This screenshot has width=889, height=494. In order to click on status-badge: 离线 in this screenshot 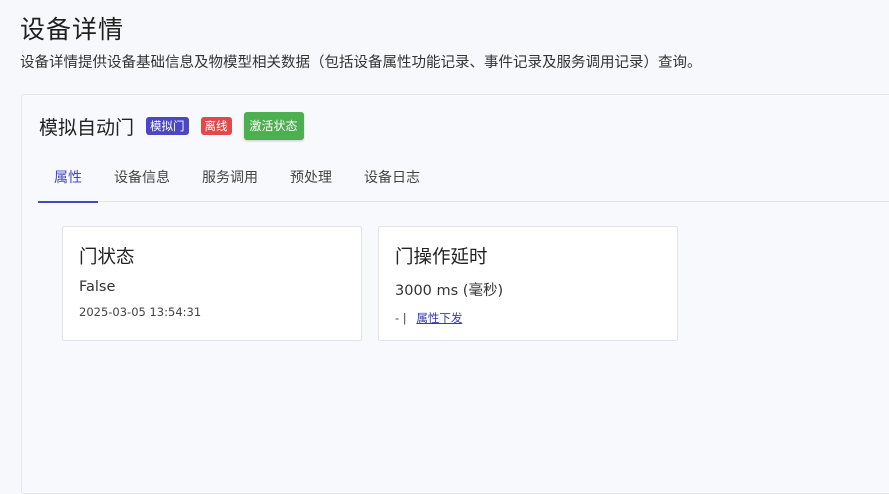, I will do `click(216, 126)`.